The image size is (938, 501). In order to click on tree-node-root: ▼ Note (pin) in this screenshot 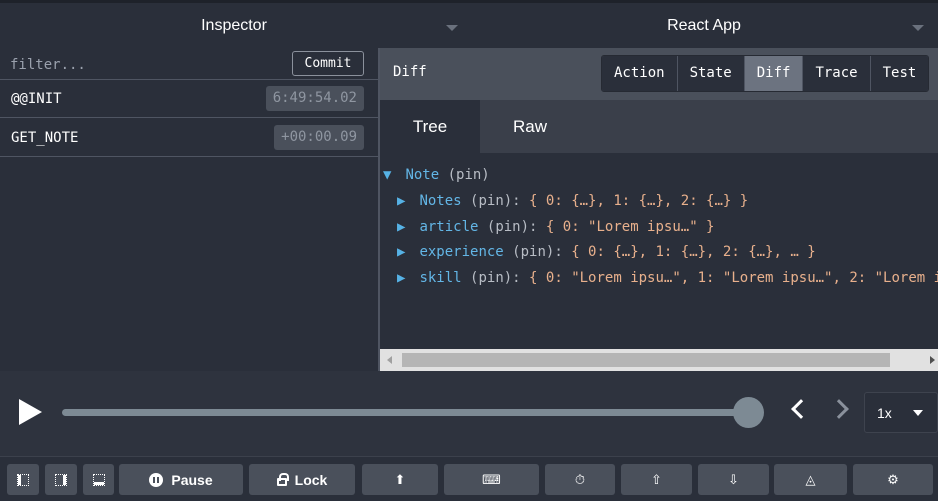, I will do `click(436, 175)`.